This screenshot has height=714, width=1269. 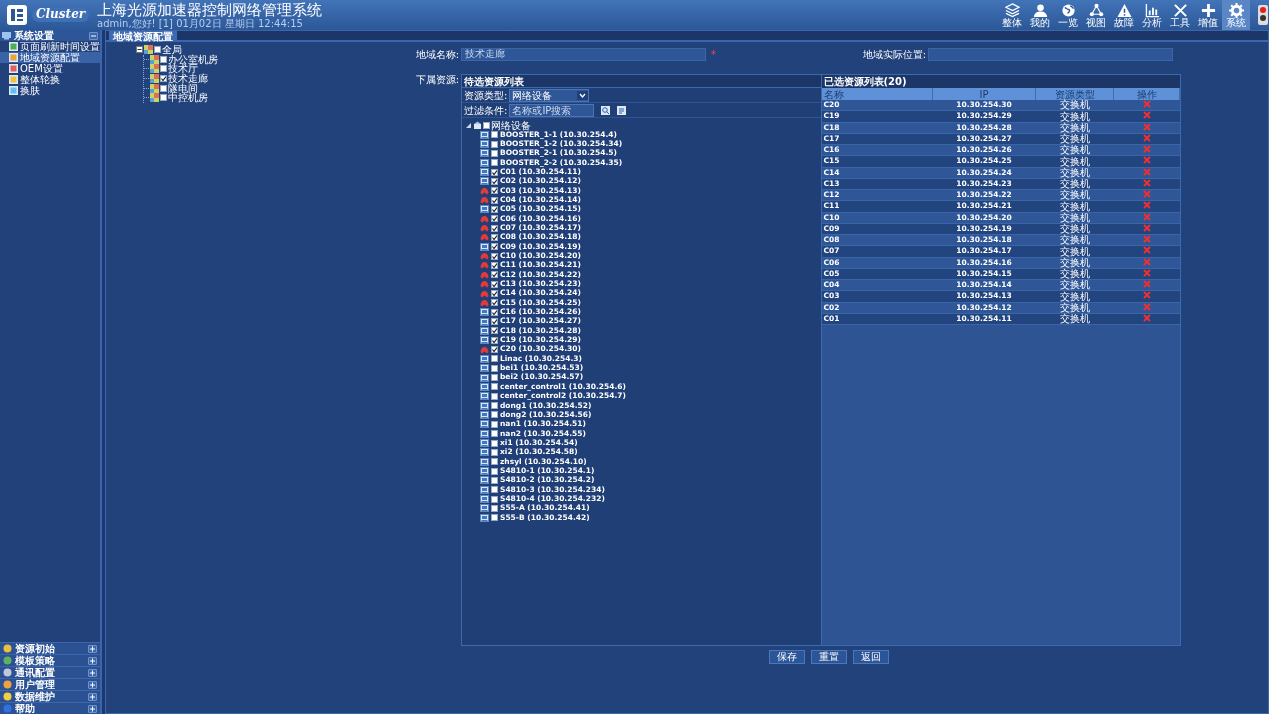 I want to click on panel-title: 已选资源列表(20), so click(x=1000, y=81).